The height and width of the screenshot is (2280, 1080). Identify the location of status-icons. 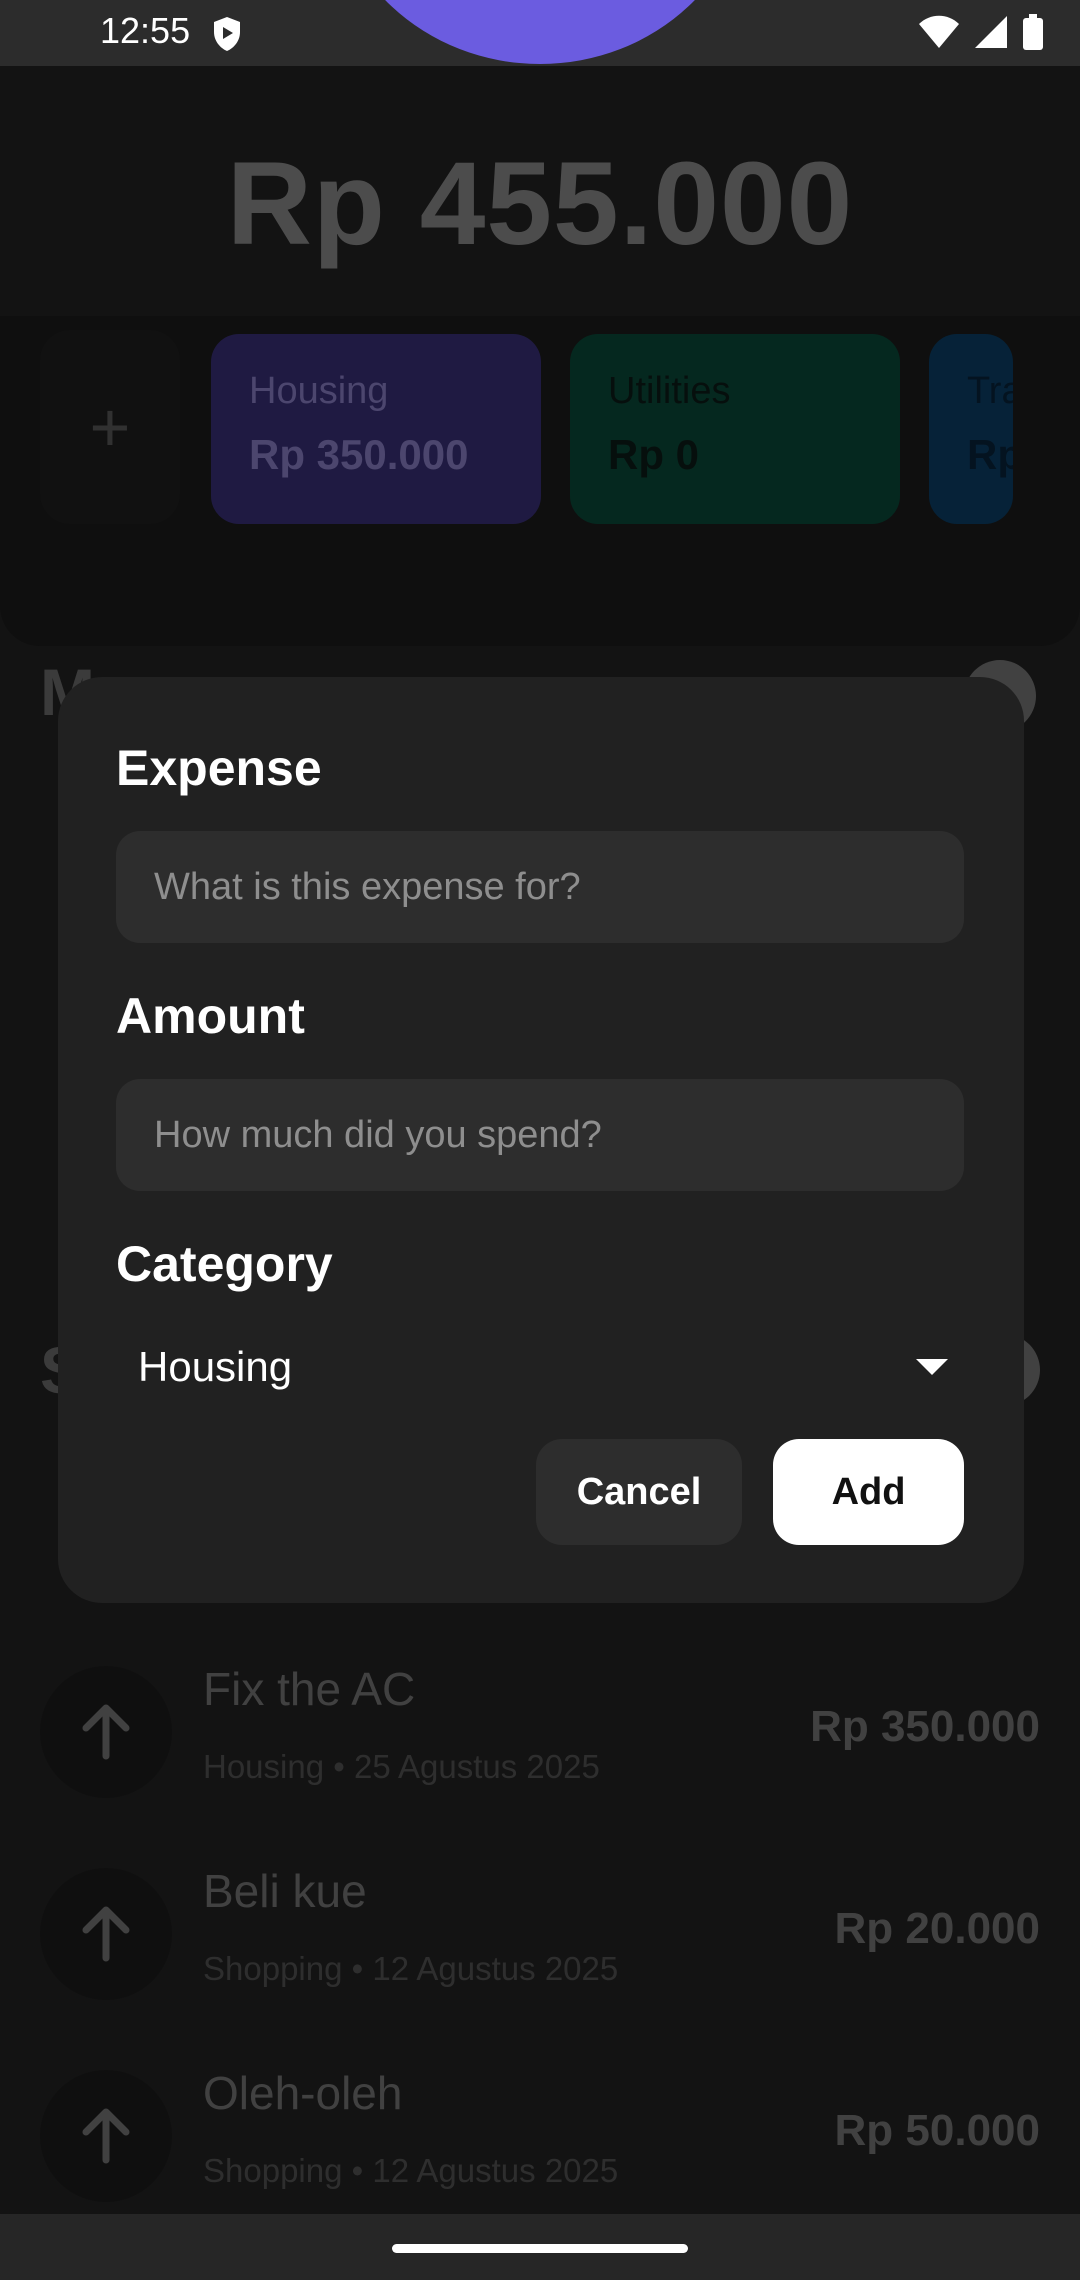
(981, 32).